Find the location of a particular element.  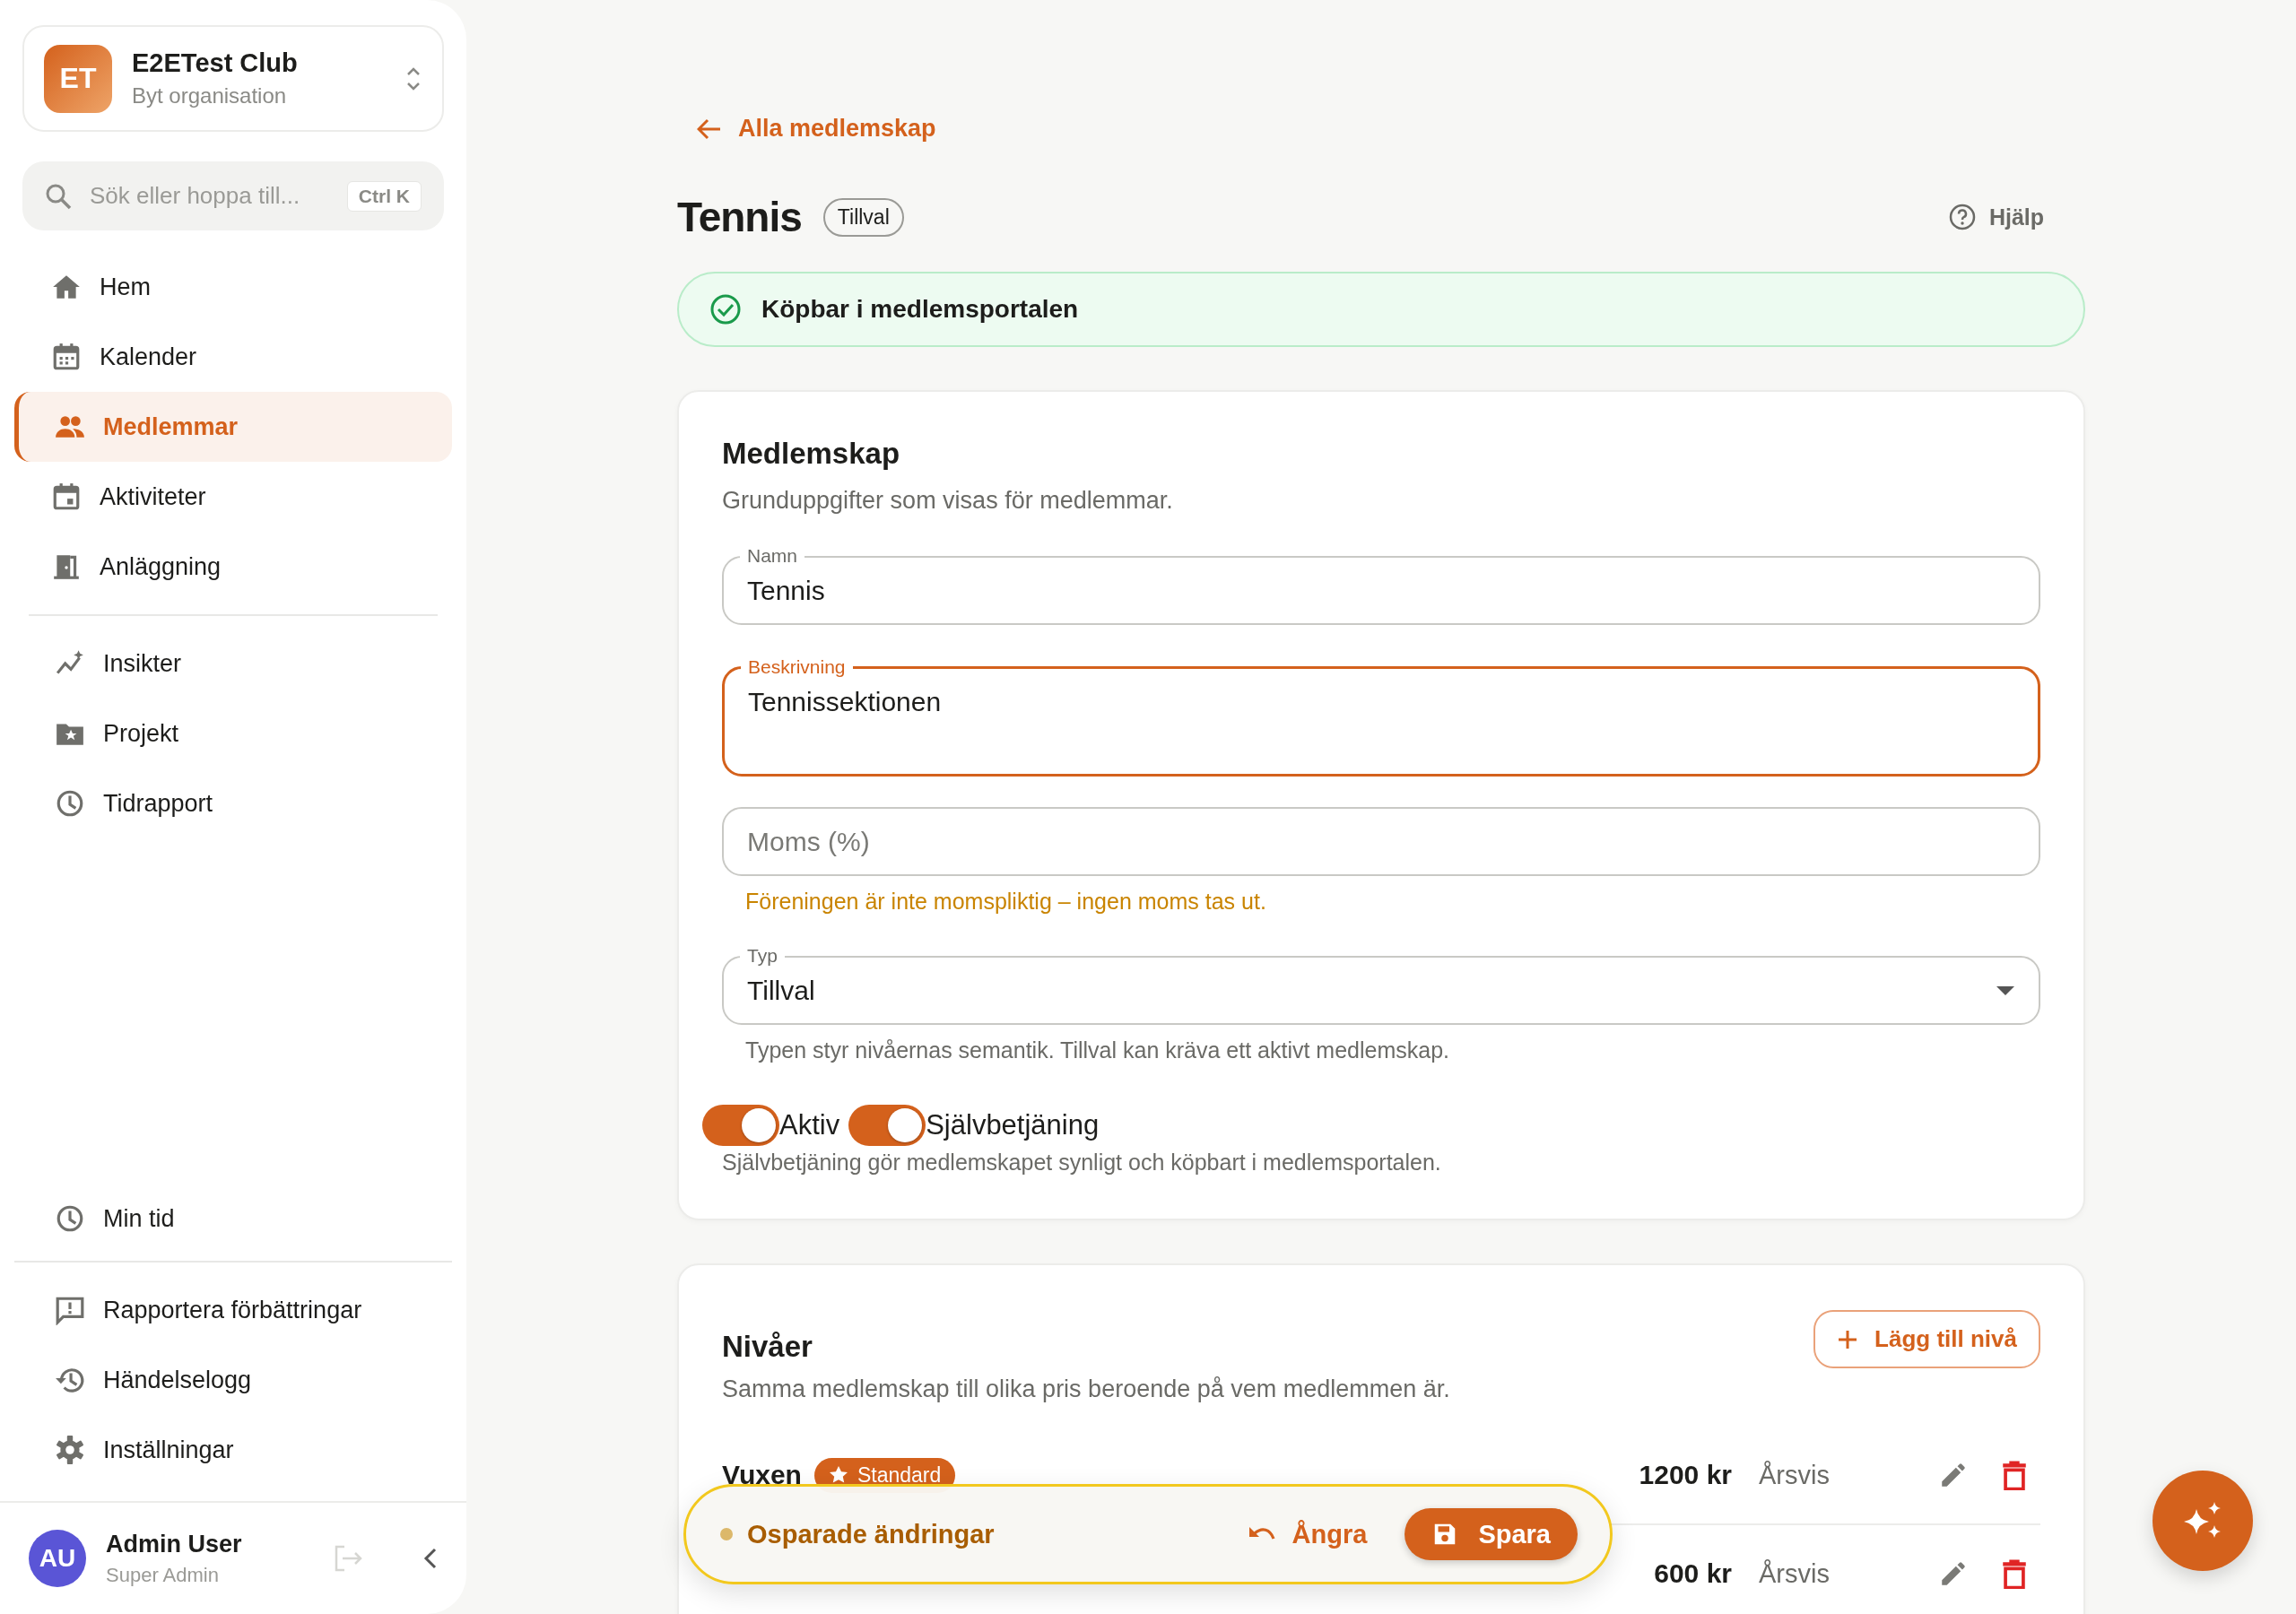

sidebar-item: Inställningar is located at coordinates (233, 1450).